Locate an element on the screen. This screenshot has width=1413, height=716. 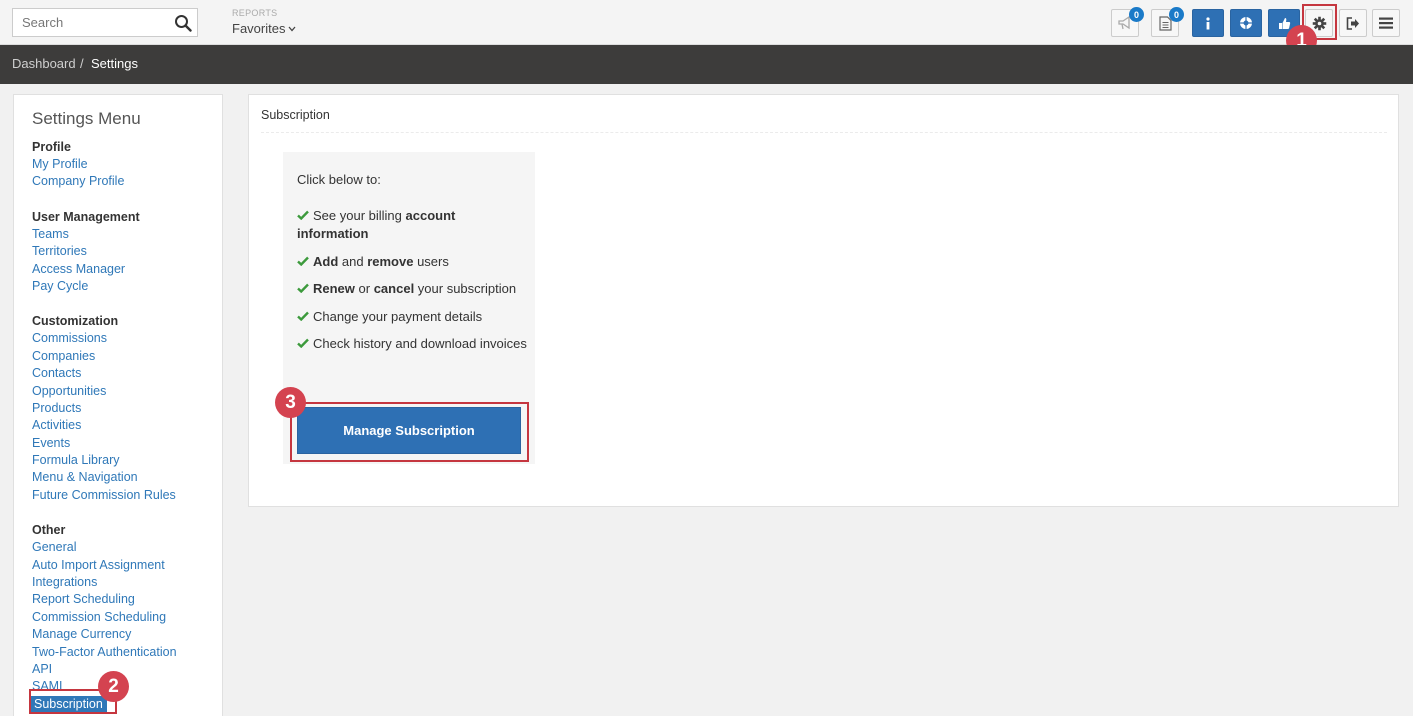
hamburger-menu-icon is located at coordinates (1386, 23).